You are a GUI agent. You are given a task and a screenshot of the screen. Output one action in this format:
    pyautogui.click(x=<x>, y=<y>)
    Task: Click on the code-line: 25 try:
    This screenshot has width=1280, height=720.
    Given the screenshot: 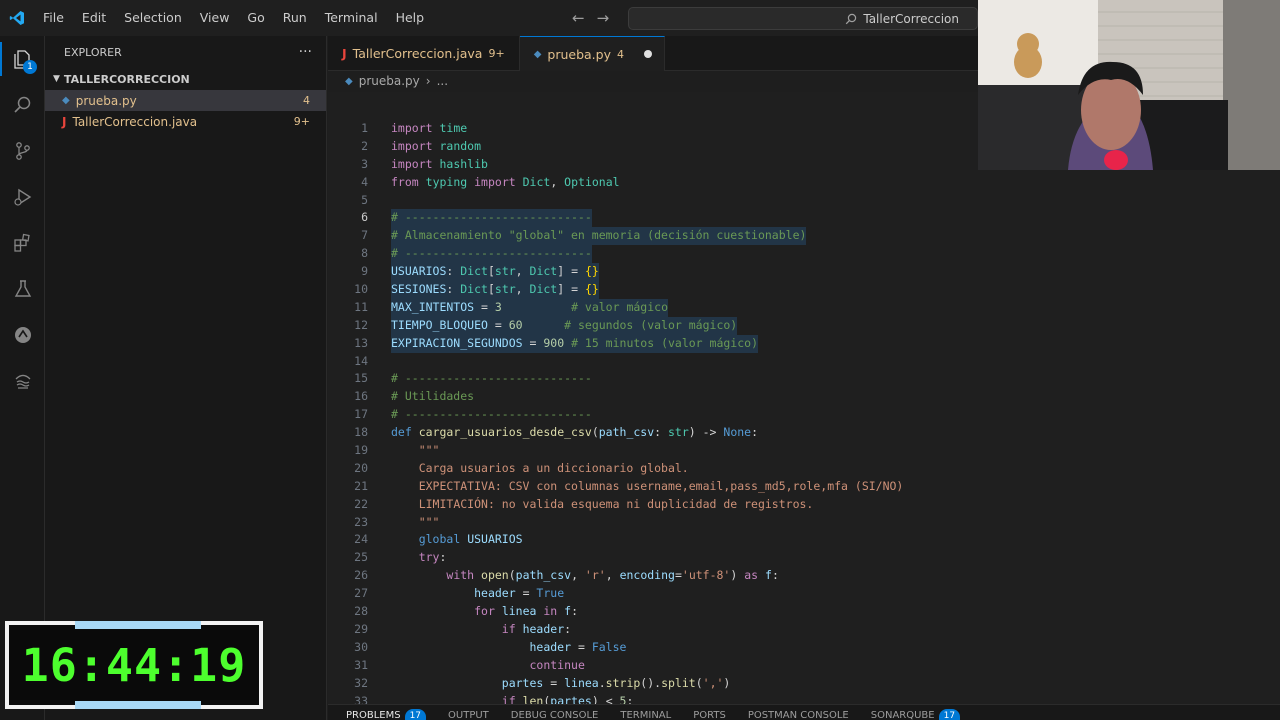 What is the action you would take?
    pyautogui.click(x=654, y=558)
    